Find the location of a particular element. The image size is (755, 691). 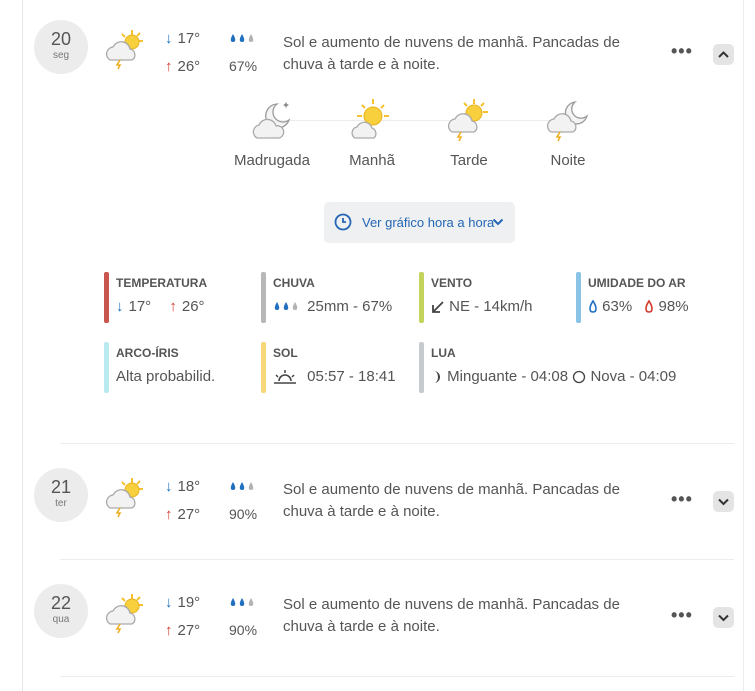

detail-value: Alta probabilid. is located at coordinates (166, 376).